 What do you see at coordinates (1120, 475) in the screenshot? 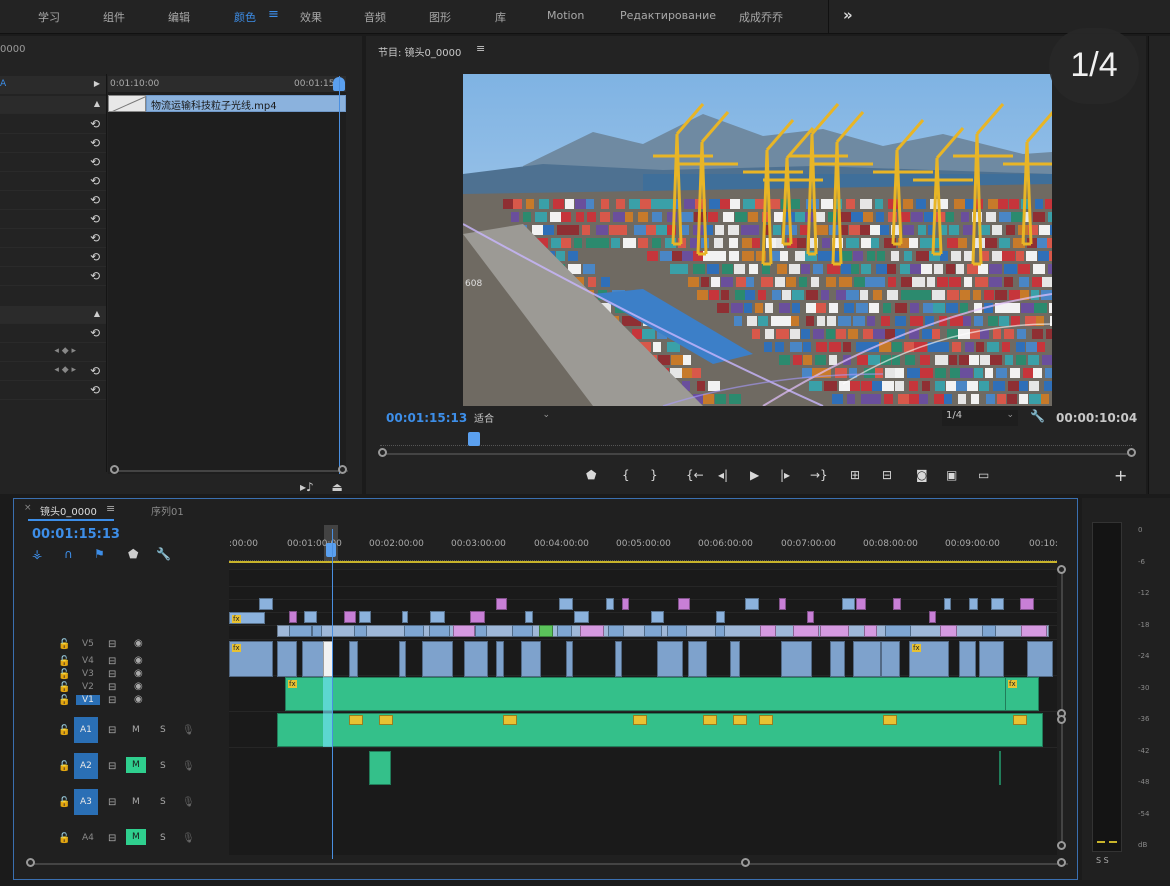
I see `add-button-icon: +` at bounding box center [1120, 475].